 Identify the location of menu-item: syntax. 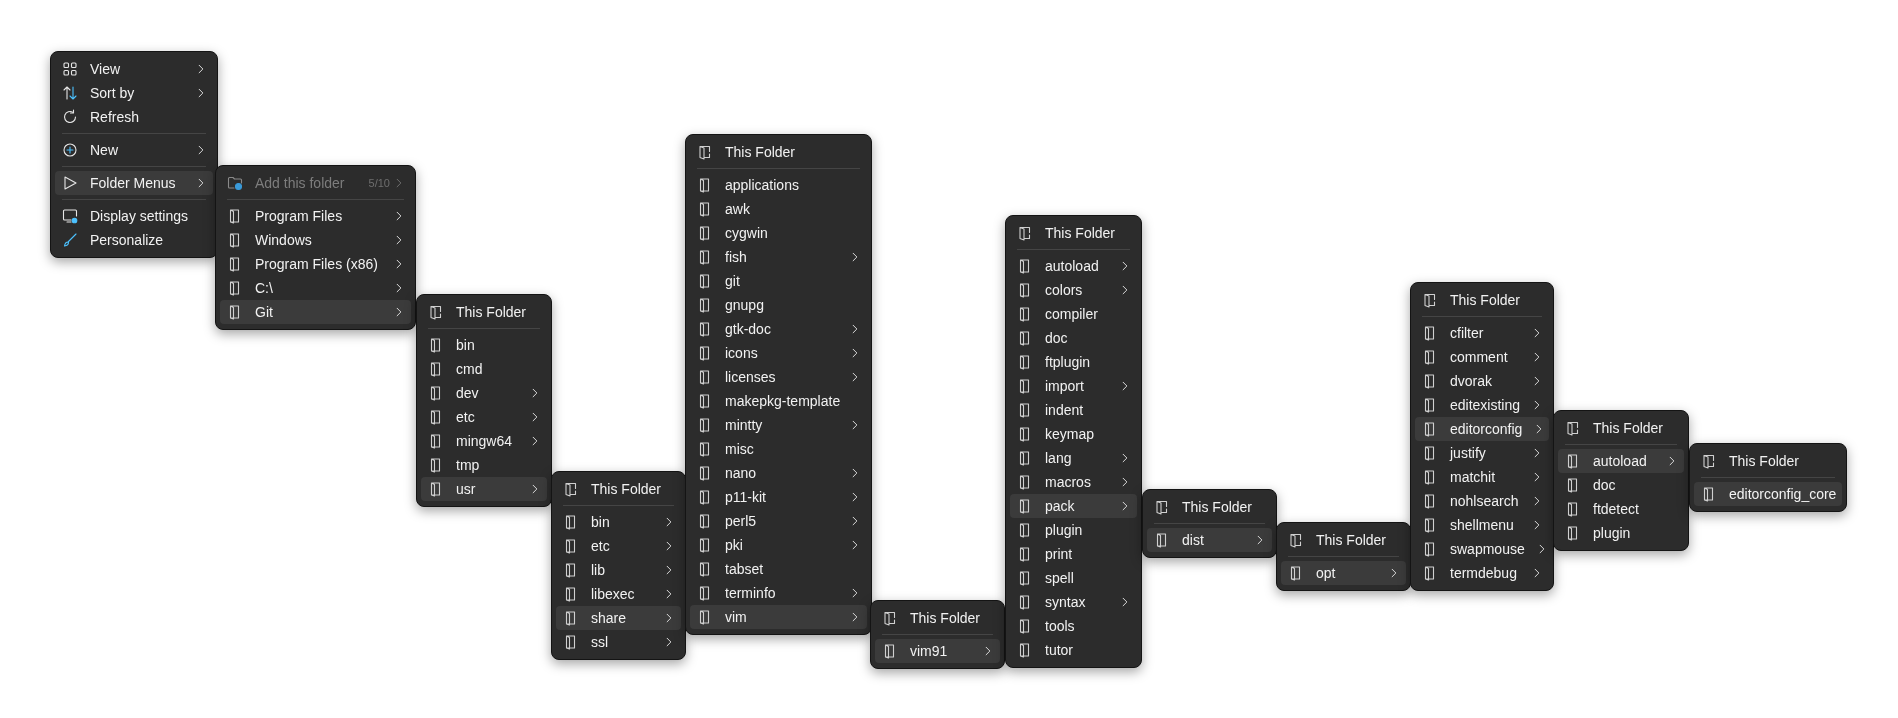
(1073, 602).